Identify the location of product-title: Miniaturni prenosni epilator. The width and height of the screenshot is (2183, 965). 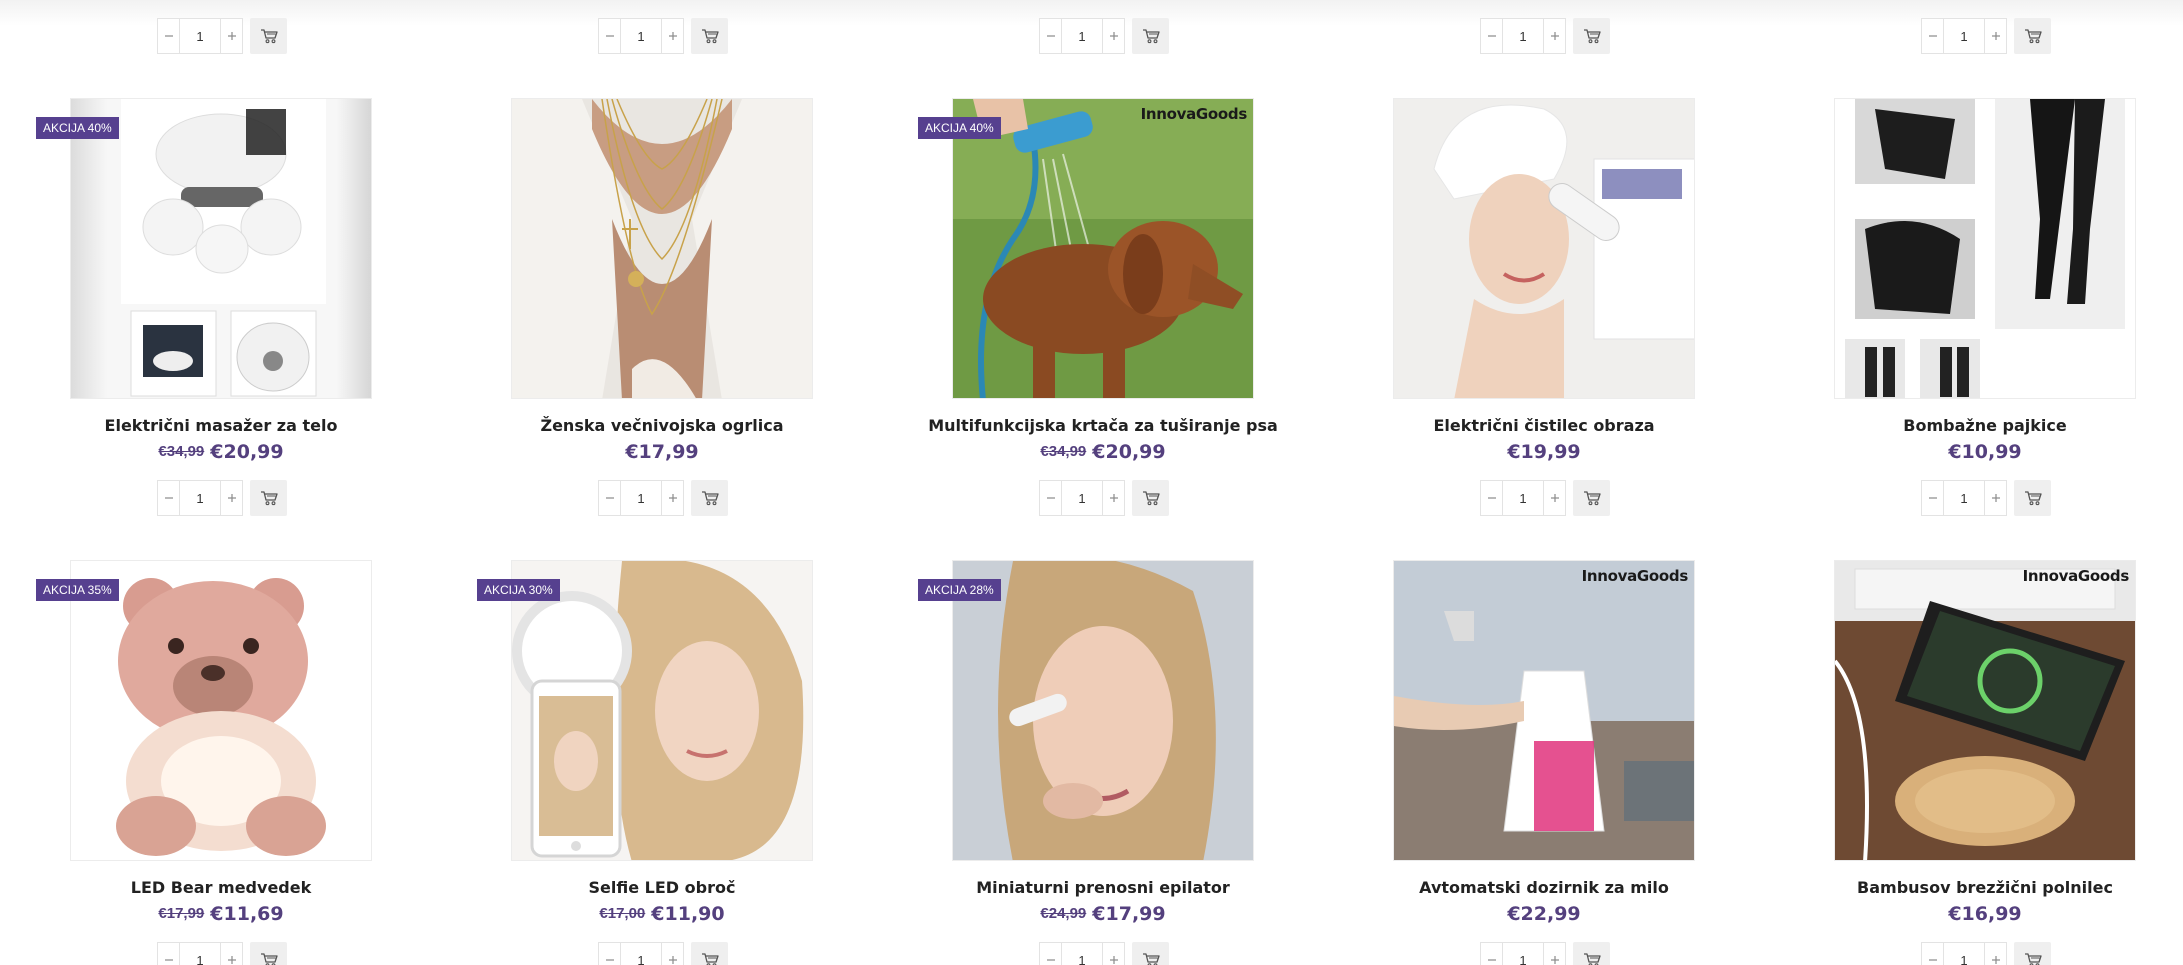
(1103, 887).